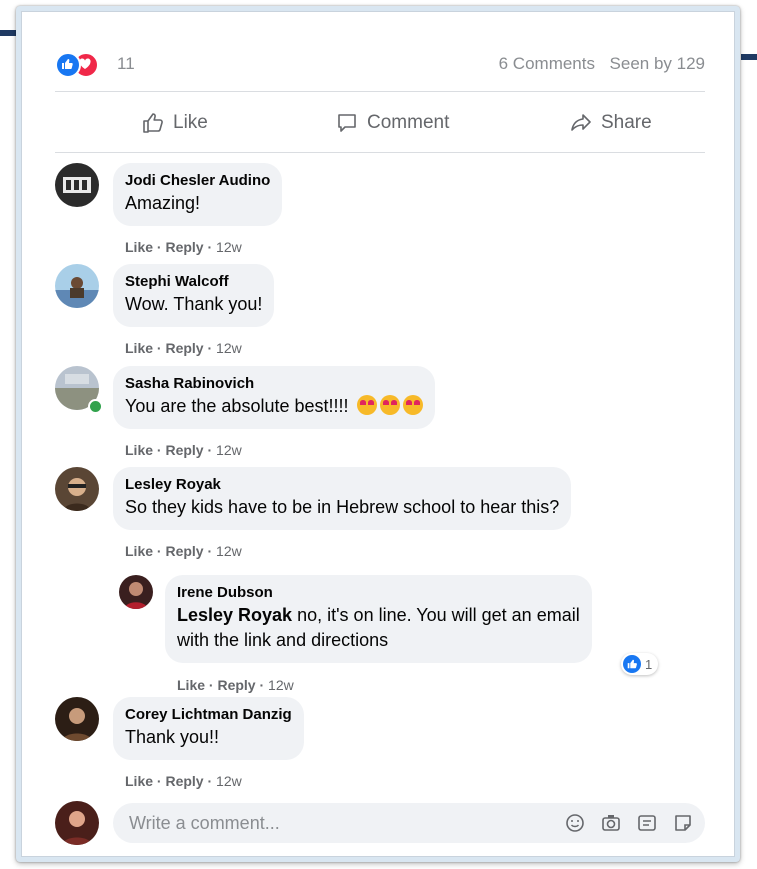 This screenshot has height=869, width=757. What do you see at coordinates (347, 123) in the screenshot?
I see `speech-bubble-icon` at bounding box center [347, 123].